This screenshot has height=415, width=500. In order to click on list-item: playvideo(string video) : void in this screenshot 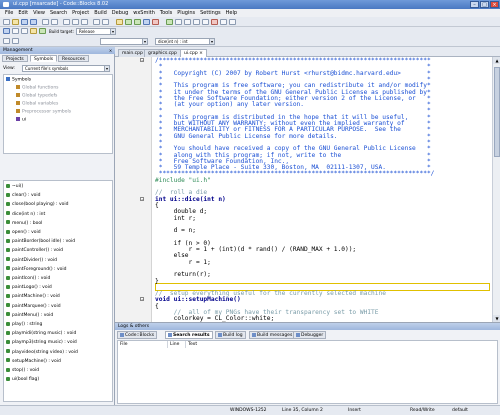, I will do `click(42, 352)`.